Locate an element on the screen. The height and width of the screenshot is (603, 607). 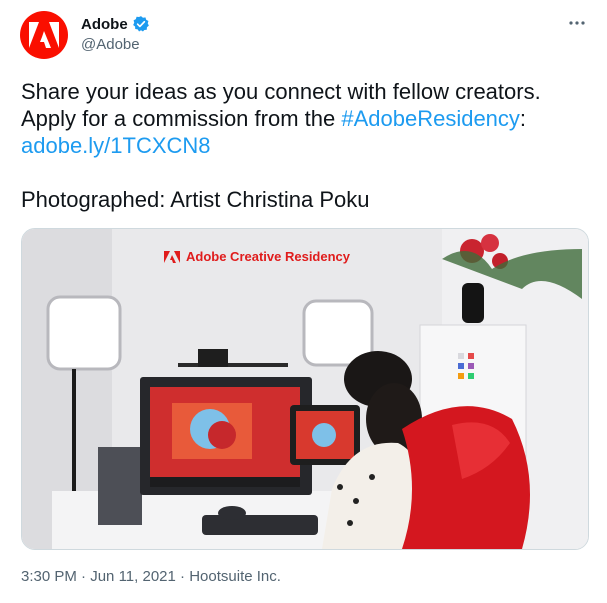
banner-text: Adobe Creative Residency is located at coordinates (268, 256).